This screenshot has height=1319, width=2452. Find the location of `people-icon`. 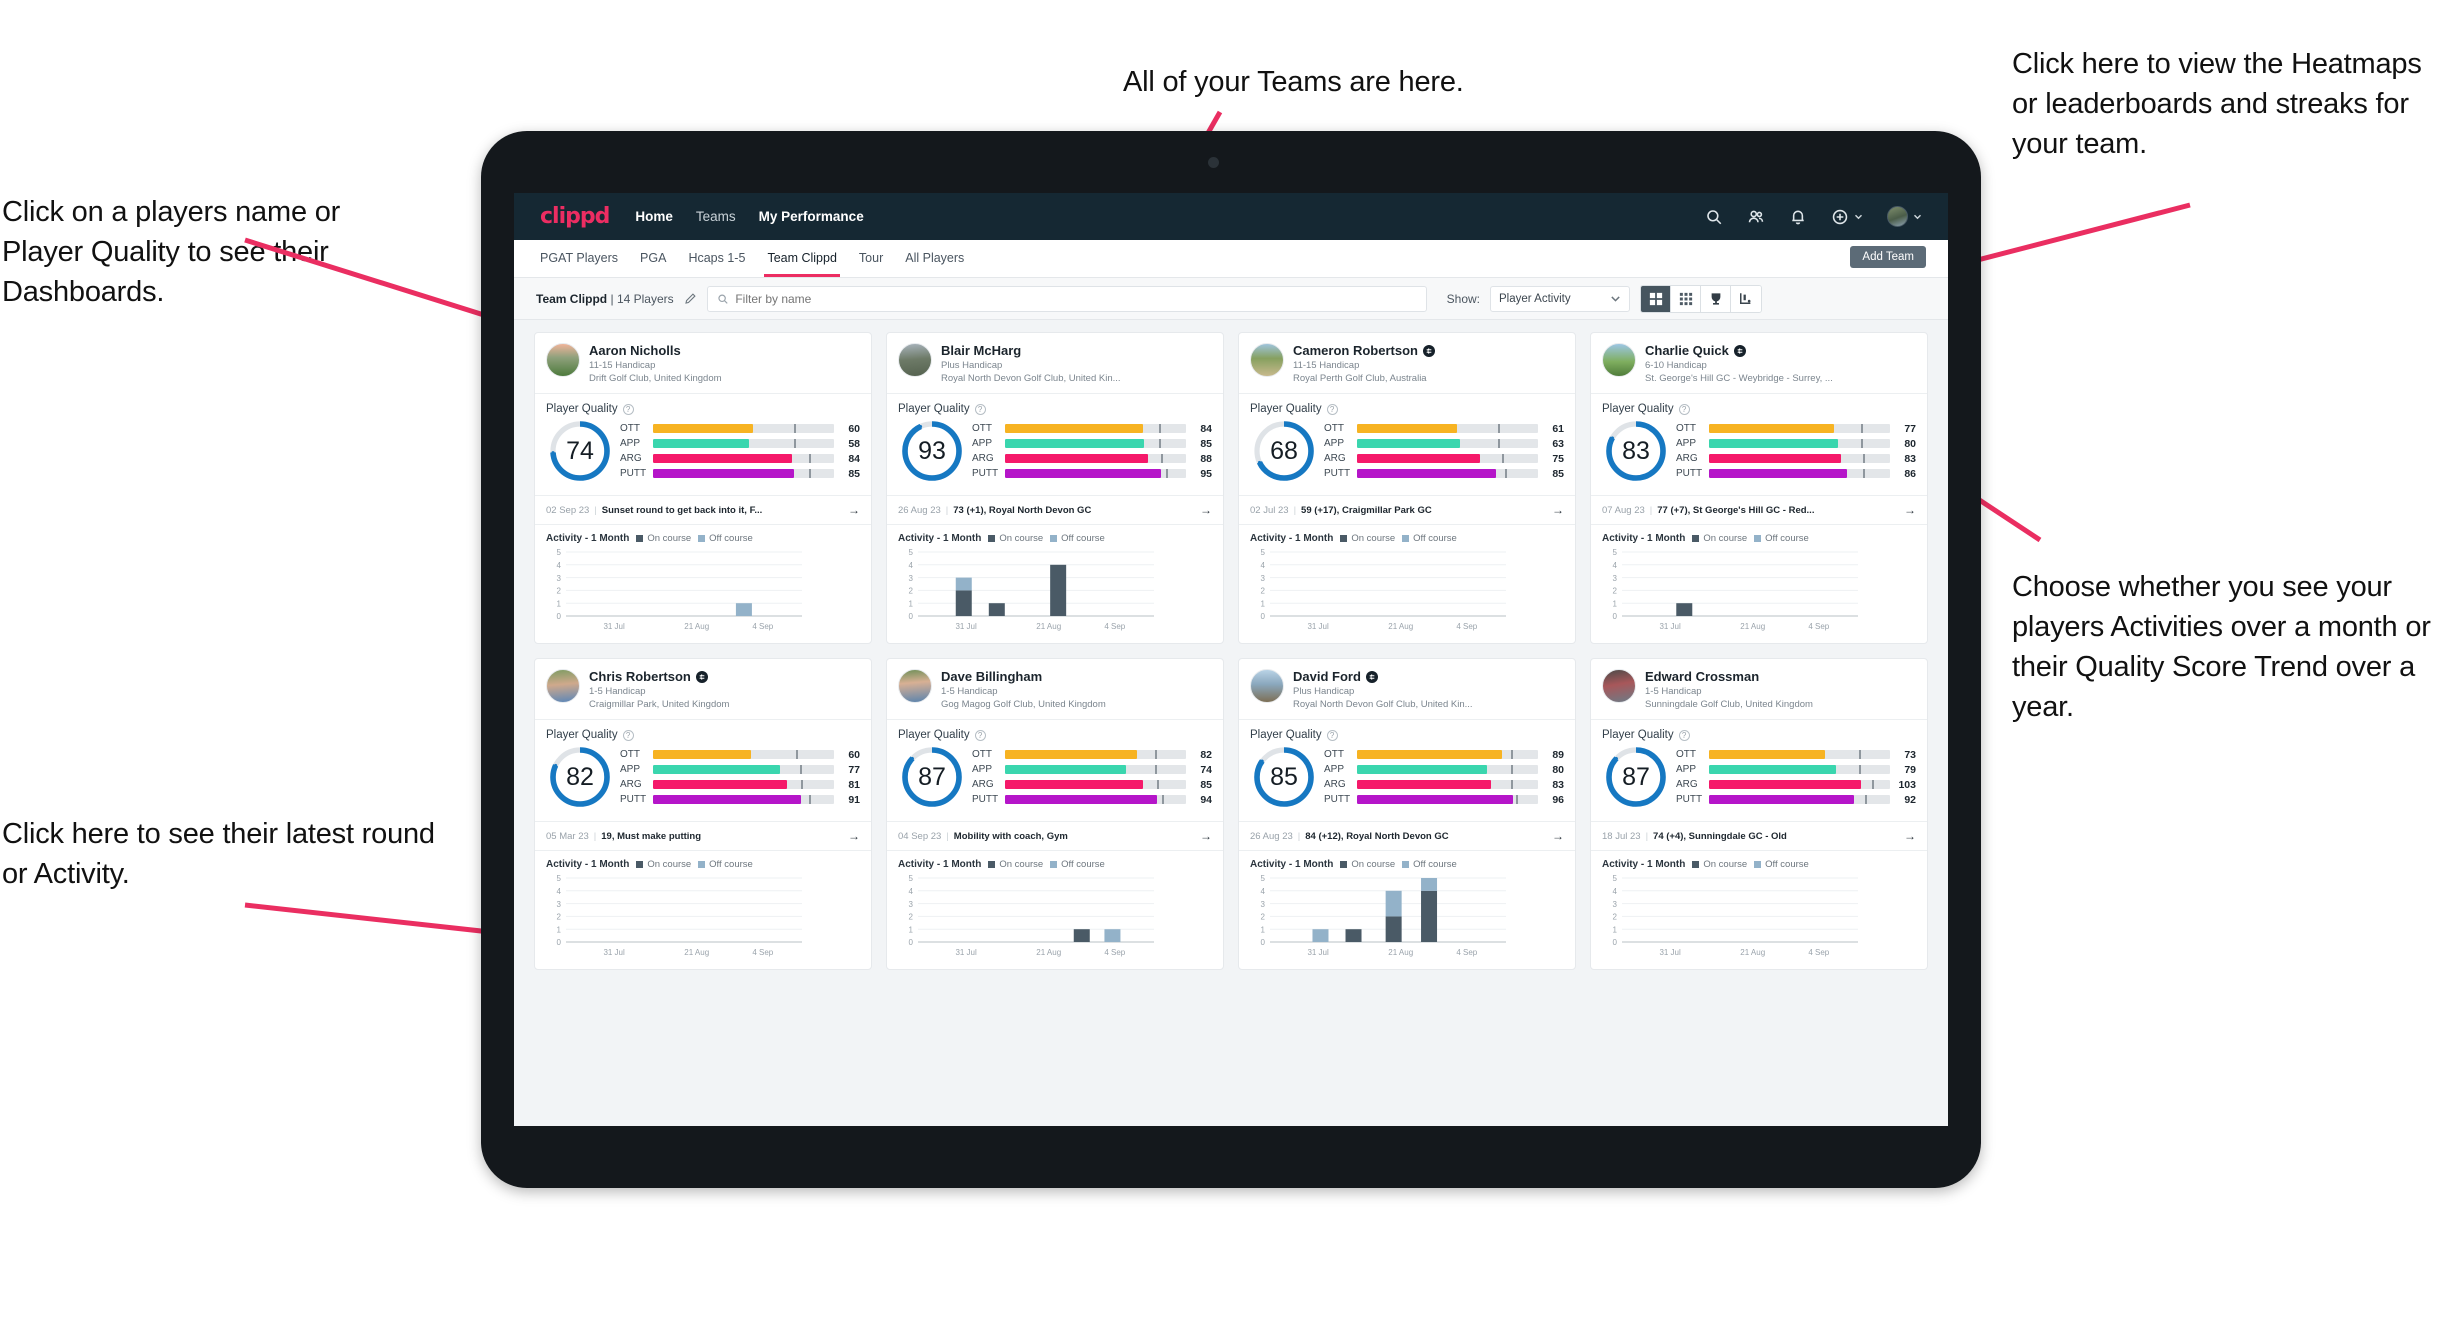

people-icon is located at coordinates (1756, 217).